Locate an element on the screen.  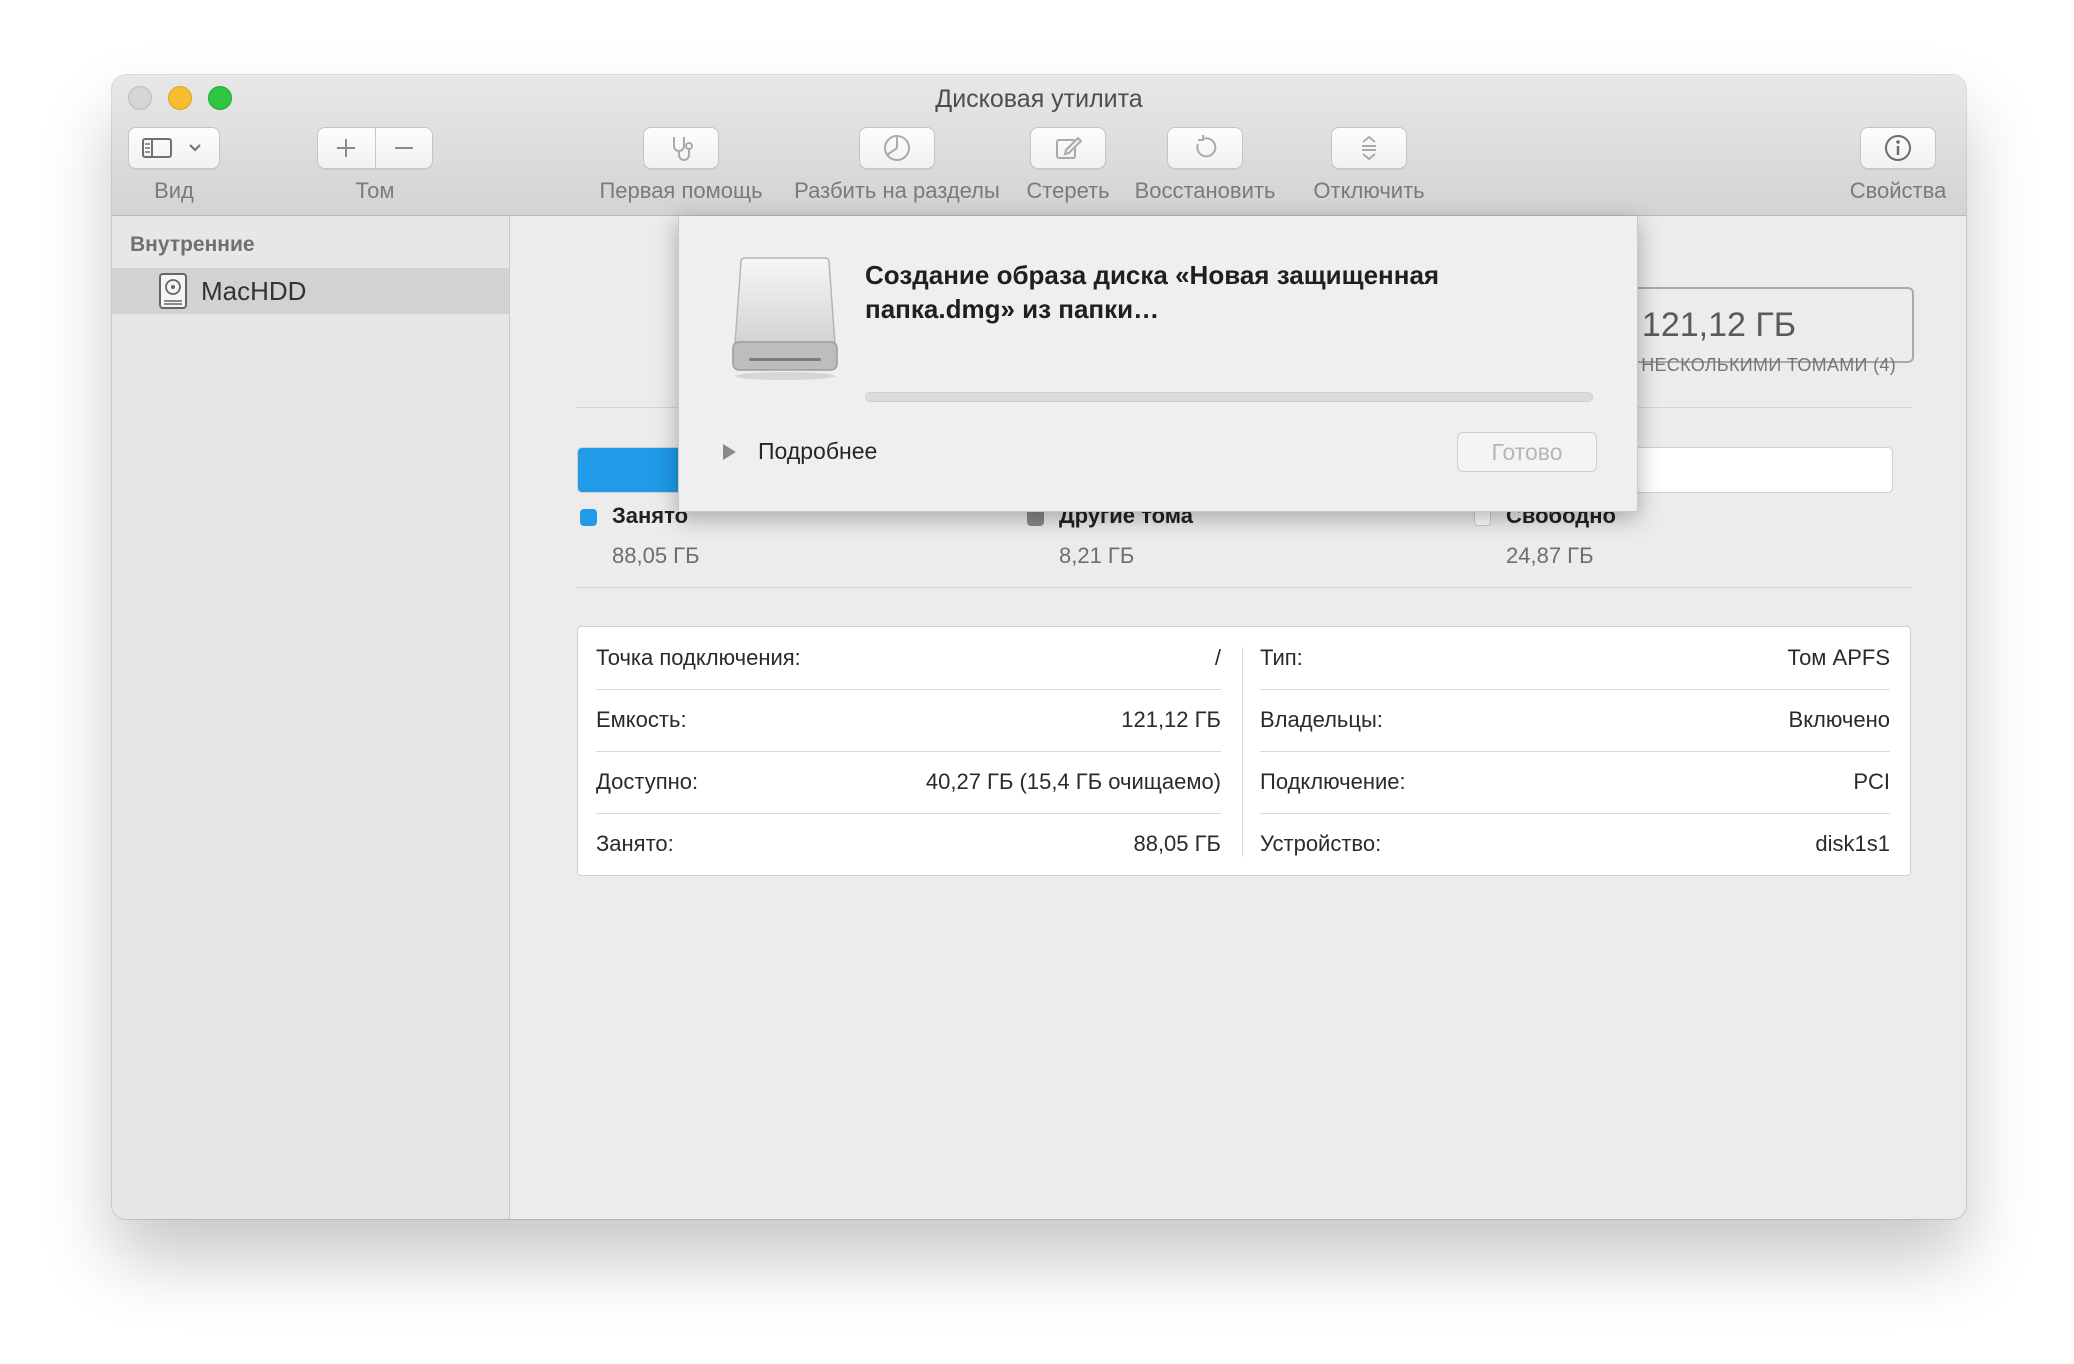
column-divider is located at coordinates (1242, 752).